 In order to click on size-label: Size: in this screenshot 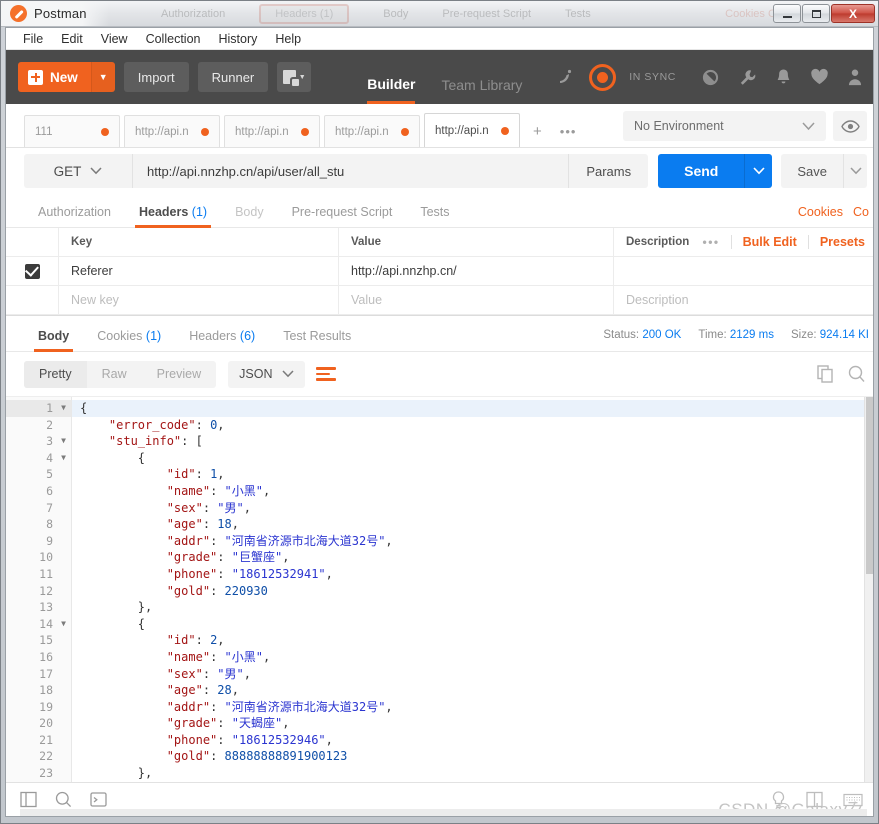, I will do `click(803, 335)`.